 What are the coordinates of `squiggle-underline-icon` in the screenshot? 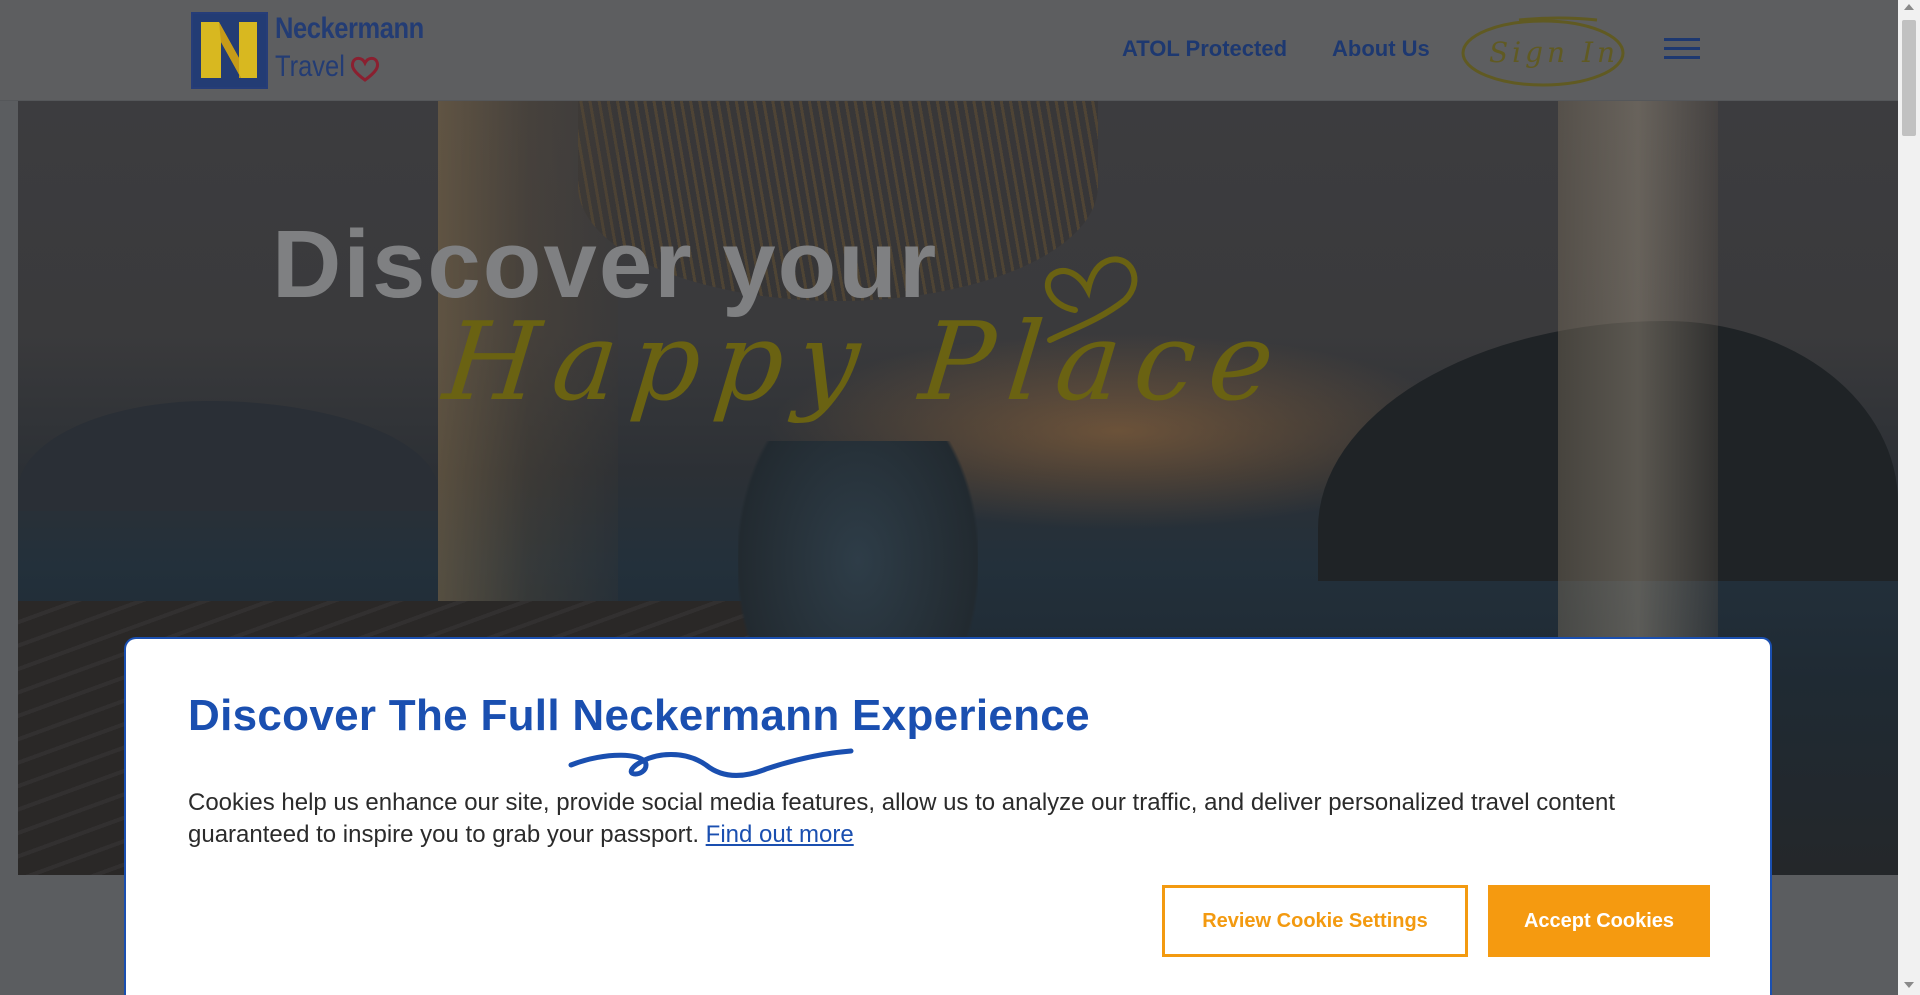 It's located at (711, 763).